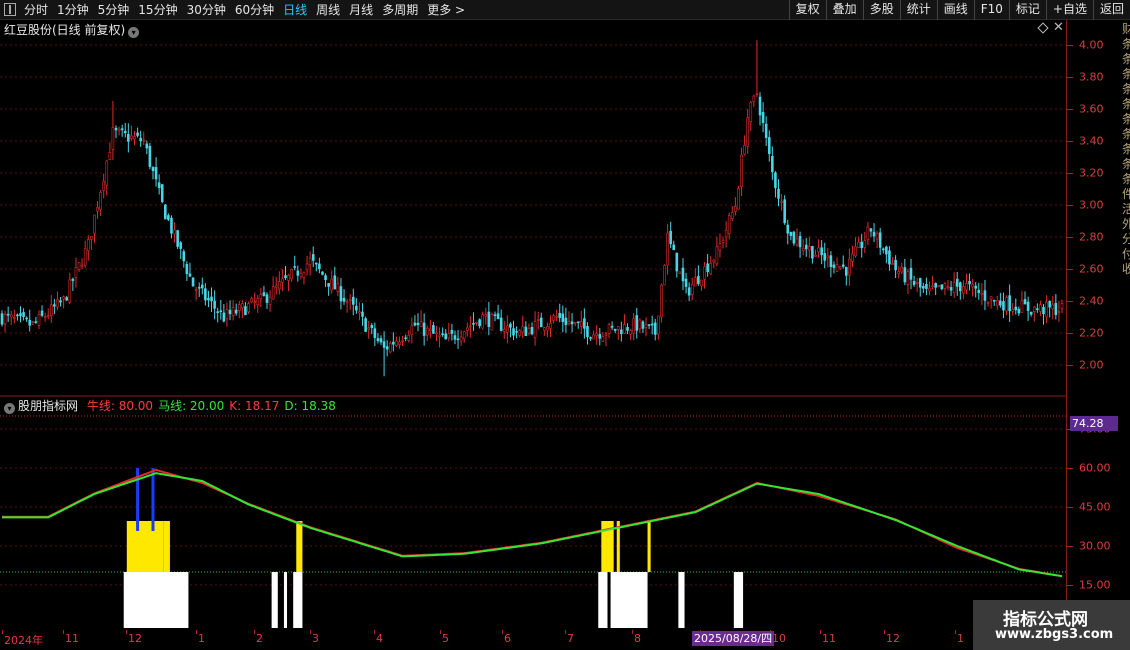 The height and width of the screenshot is (650, 1130). I want to click on date-label: 6, so click(507, 638).